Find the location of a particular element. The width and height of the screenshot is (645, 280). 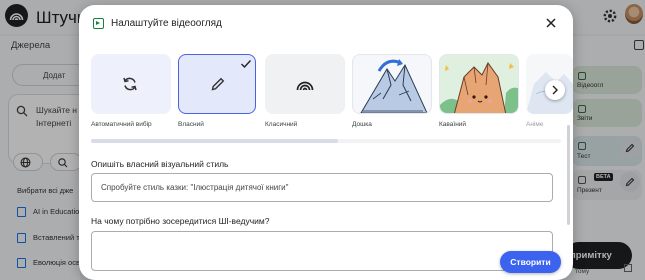

pencil-icon is located at coordinates (218, 84).